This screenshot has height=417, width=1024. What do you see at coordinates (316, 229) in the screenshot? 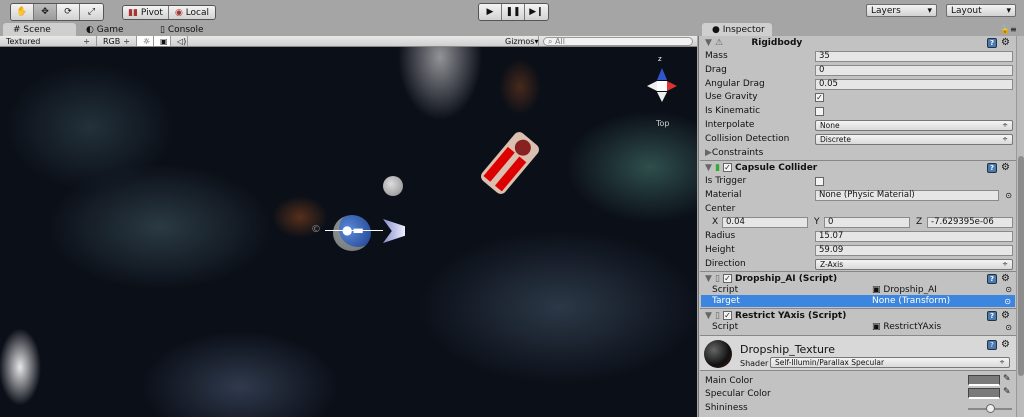
I see `audio-source-icon: ©` at bounding box center [316, 229].